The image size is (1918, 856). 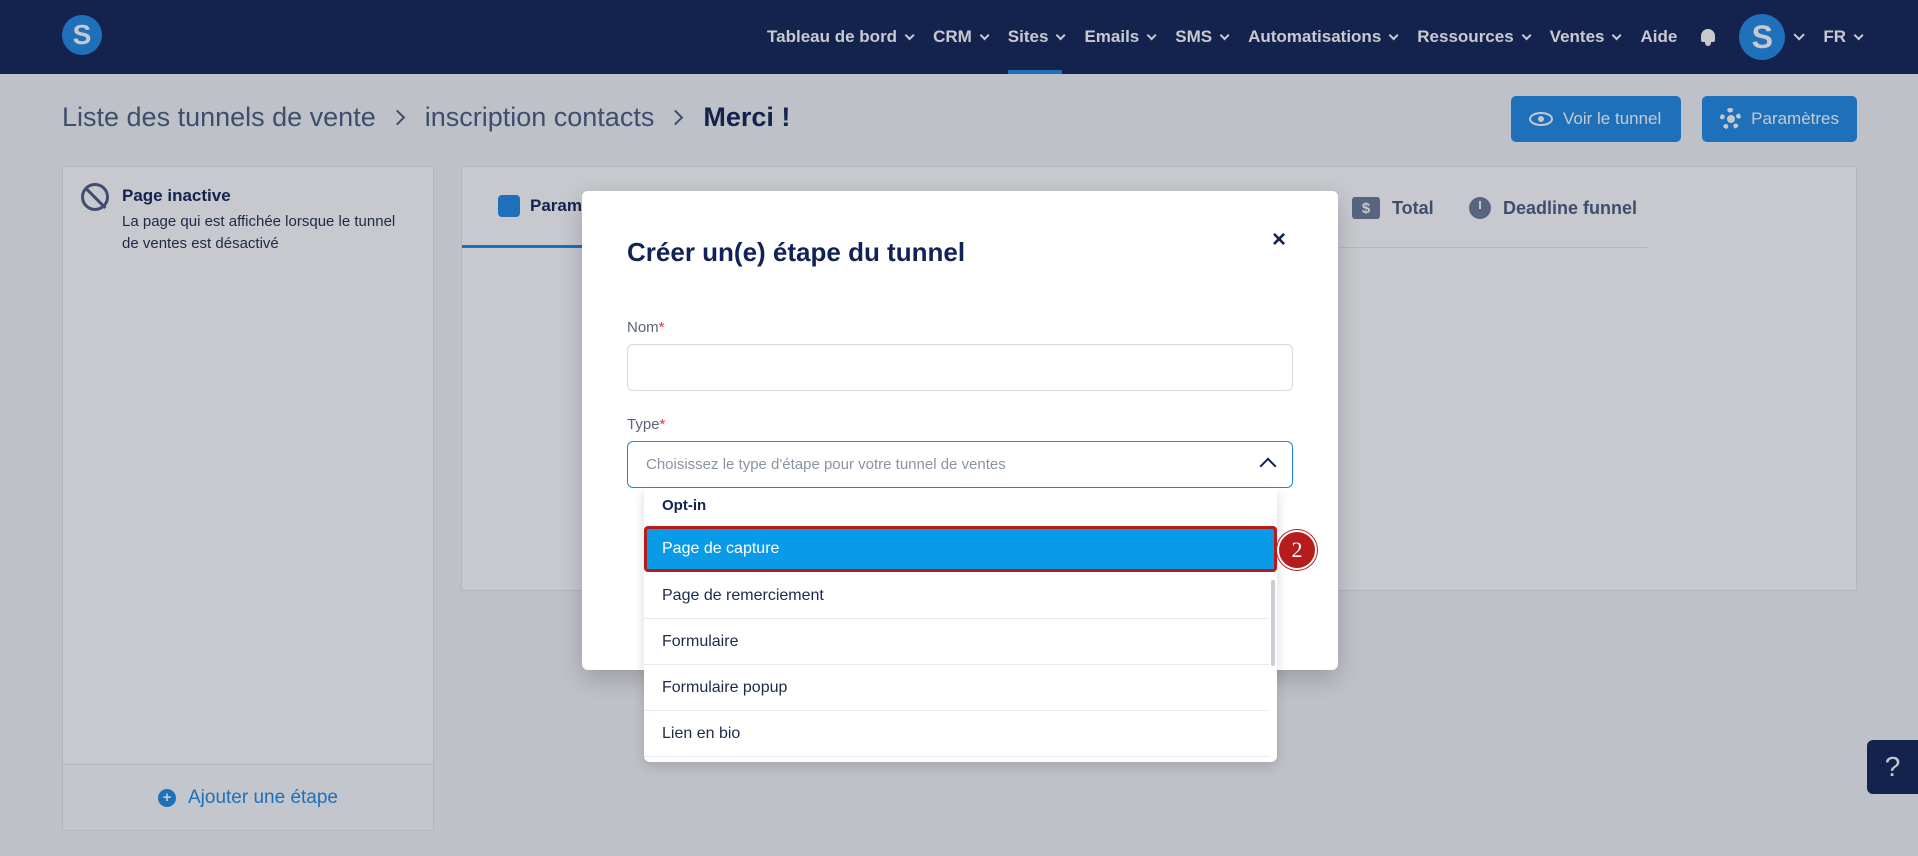 What do you see at coordinates (1279, 239) in the screenshot?
I see `close-icon: ×` at bounding box center [1279, 239].